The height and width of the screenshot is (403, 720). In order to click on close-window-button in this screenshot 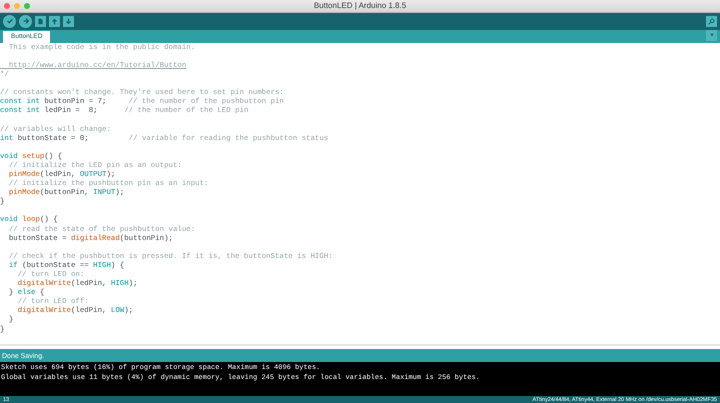, I will do `click(7, 6)`.